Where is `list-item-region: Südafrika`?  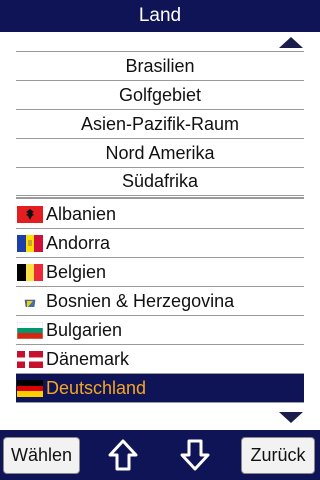
list-item-region: Südafrika is located at coordinates (160, 181).